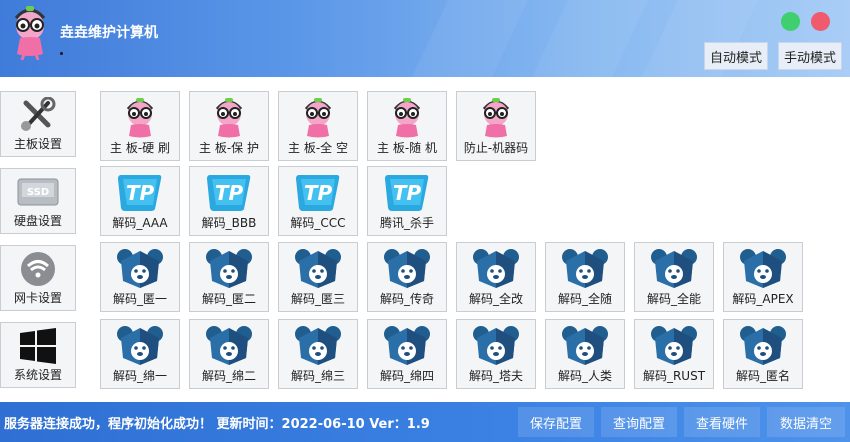  I want to click on function-tile: 主 板-随 机, so click(407, 126).